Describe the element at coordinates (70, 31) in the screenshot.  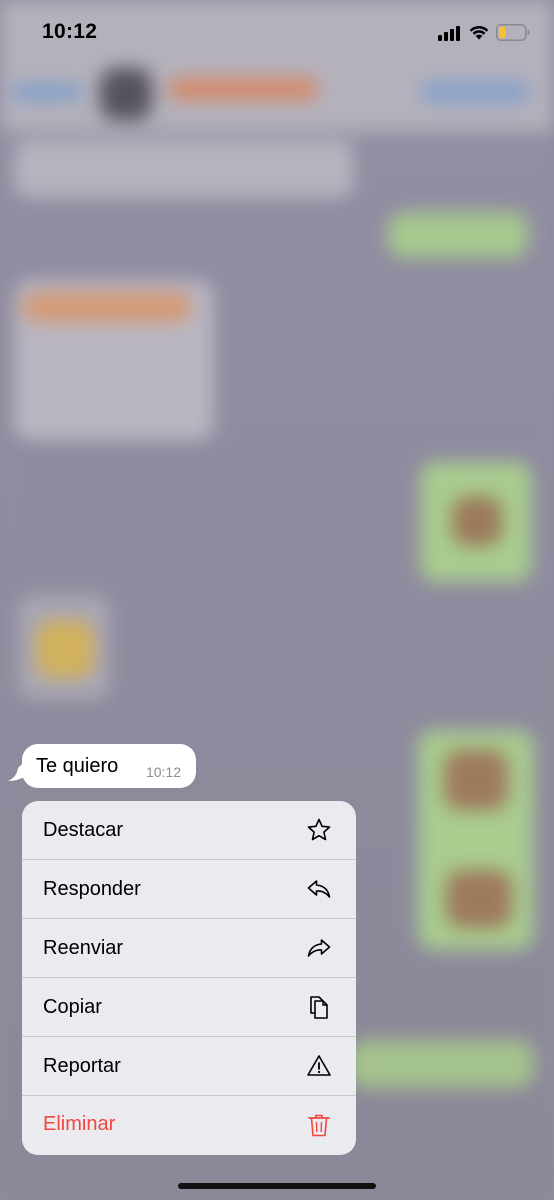
I see `status-time: 10:12` at that location.